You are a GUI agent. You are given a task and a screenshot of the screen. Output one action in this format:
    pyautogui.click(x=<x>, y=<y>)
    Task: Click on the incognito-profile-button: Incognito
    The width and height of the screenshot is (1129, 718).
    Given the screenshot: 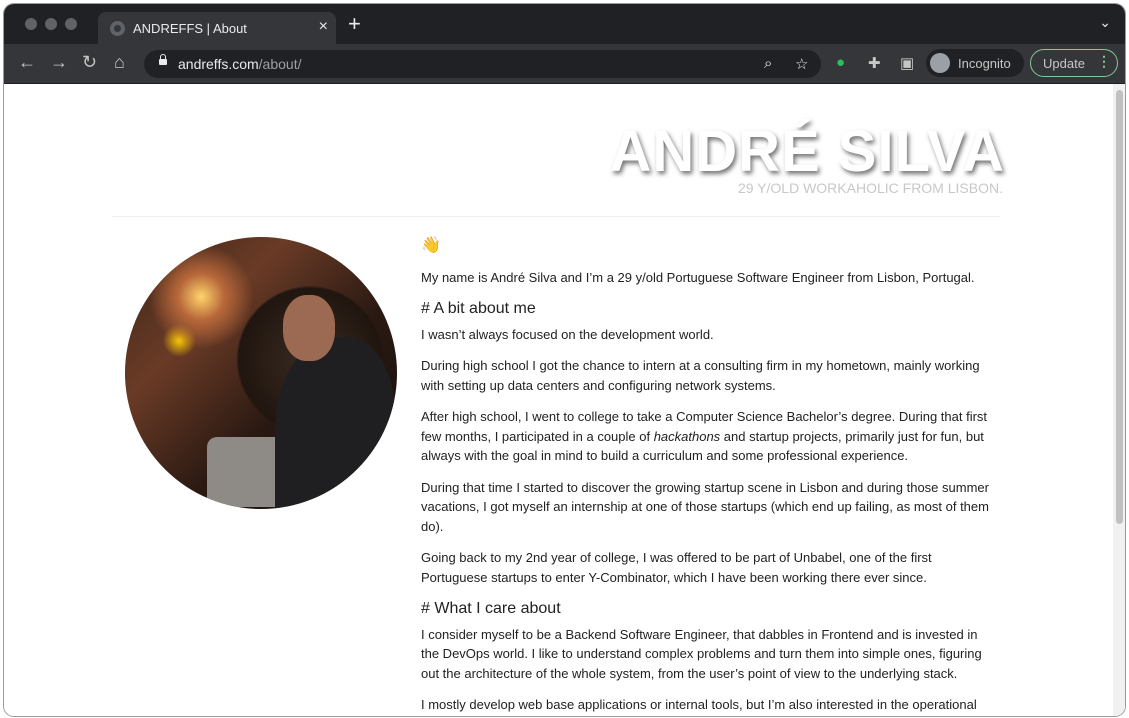 What is the action you would take?
    pyautogui.click(x=975, y=63)
    